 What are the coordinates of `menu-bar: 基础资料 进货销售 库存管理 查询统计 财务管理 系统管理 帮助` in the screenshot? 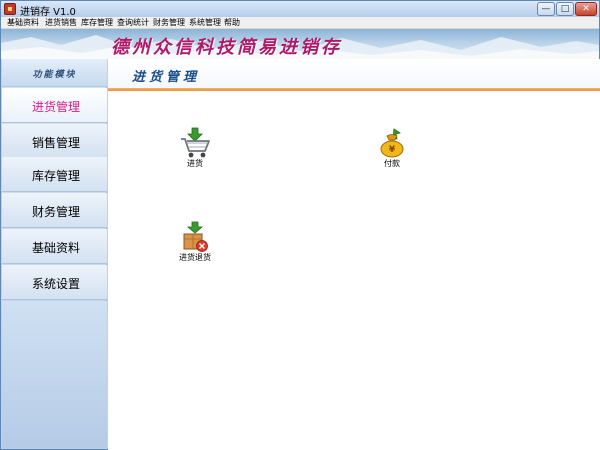 It's located at (300, 23).